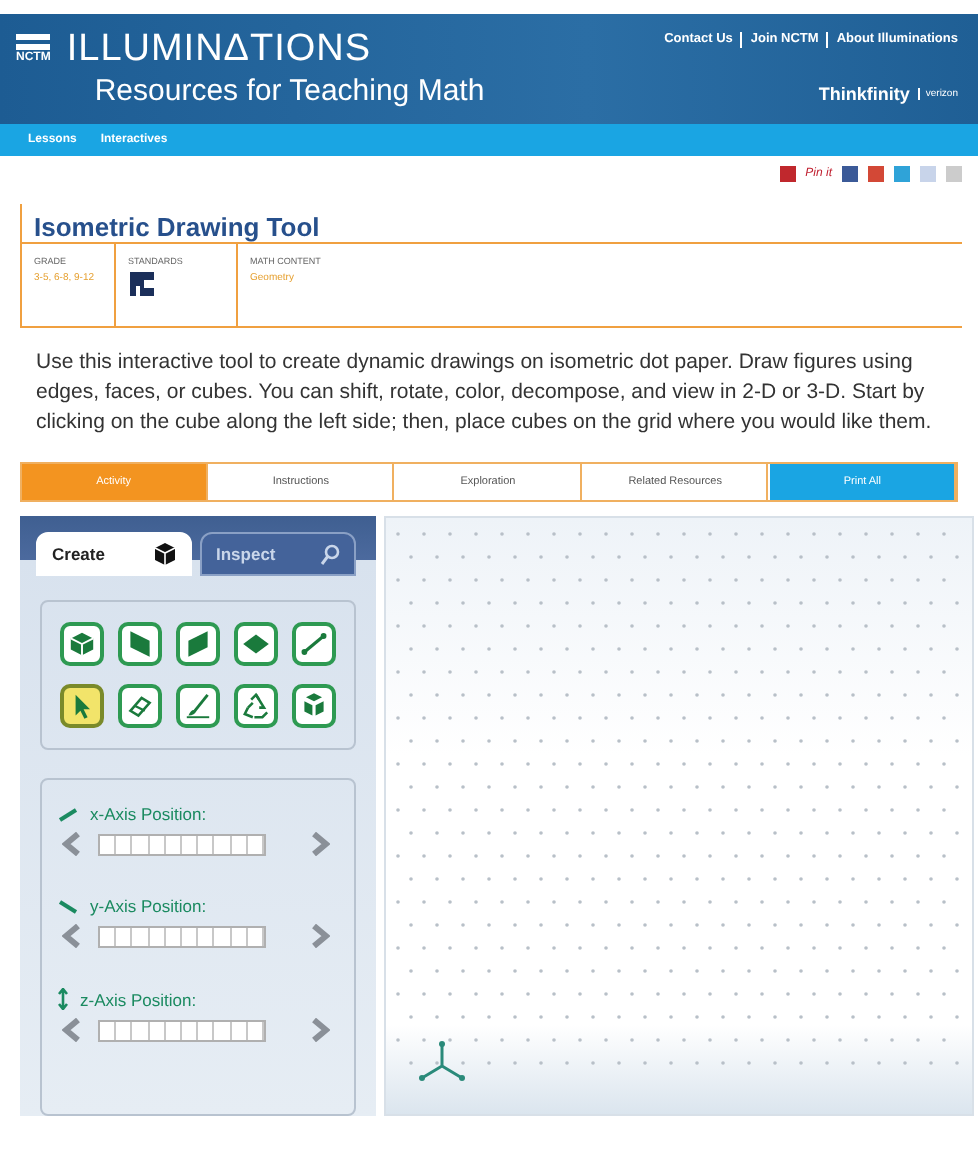 The width and height of the screenshot is (978, 1158). What do you see at coordinates (485, 393) in the screenshot?
I see `description: Use this interactive tool to create dynamic drawings on isometric dot paper. Draw figures using edges, faces, or cubes. You can shift, rotate, color, decompose, and view in 2-D or 3-D. Start by clicking on the cube along the left side; then, place cubes on the grid where you would like them.` at bounding box center [485, 393].